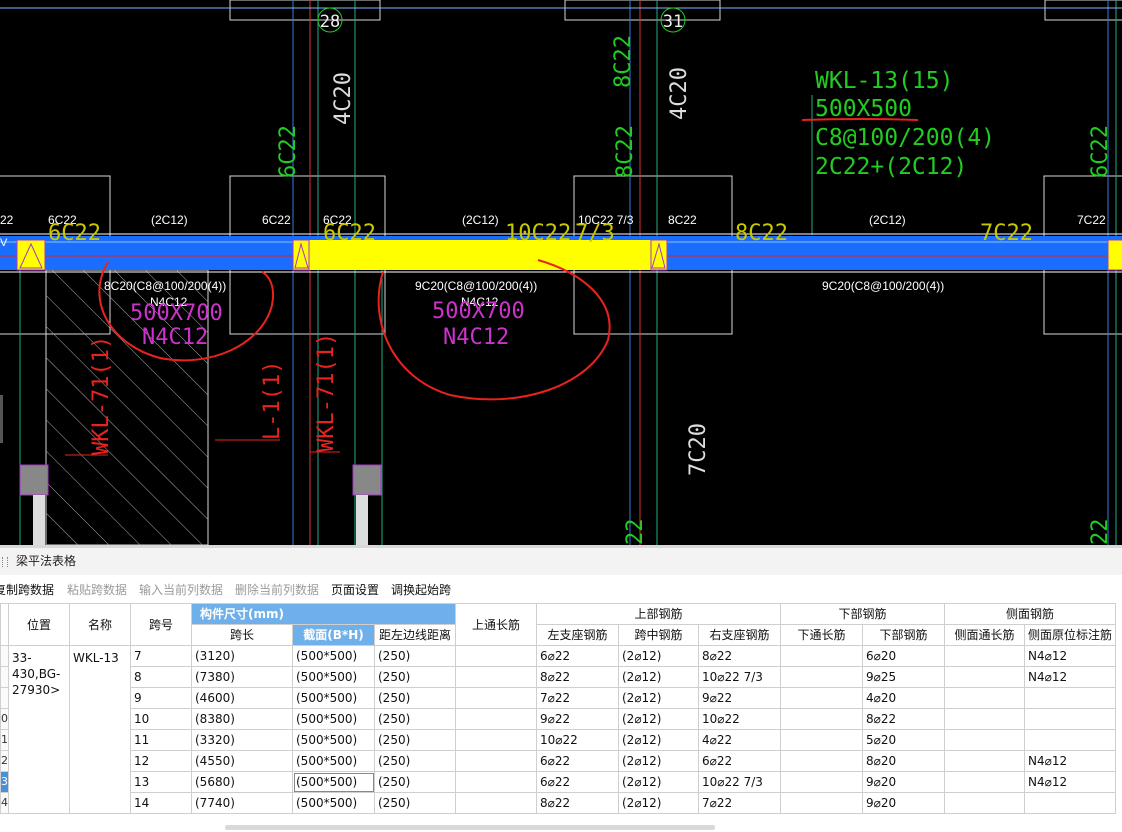  Describe the element at coordinates (242, 719) in the screenshot. I see `cell-span-length: (8380)` at that location.